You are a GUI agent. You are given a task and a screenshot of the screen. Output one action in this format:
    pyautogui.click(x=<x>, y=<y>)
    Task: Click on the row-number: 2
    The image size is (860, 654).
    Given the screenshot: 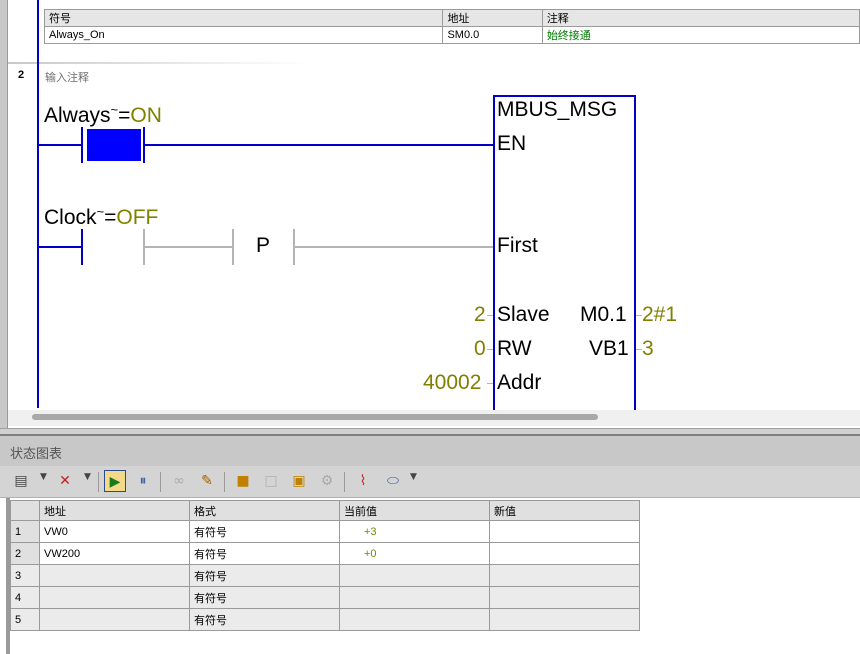 What is the action you would take?
    pyautogui.click(x=25, y=553)
    